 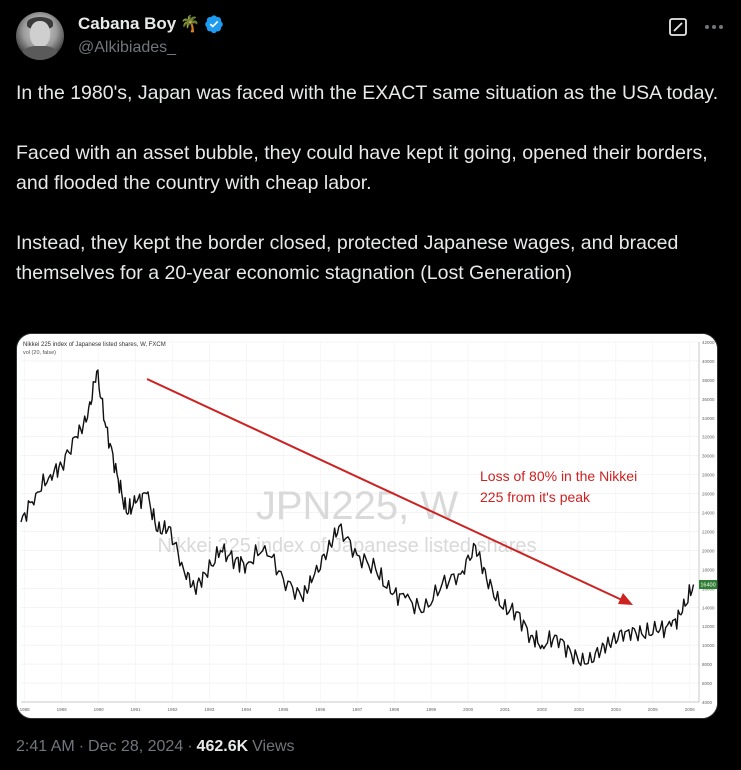 What do you see at coordinates (708, 380) in the screenshot?
I see `y-tick-label: 38000` at bounding box center [708, 380].